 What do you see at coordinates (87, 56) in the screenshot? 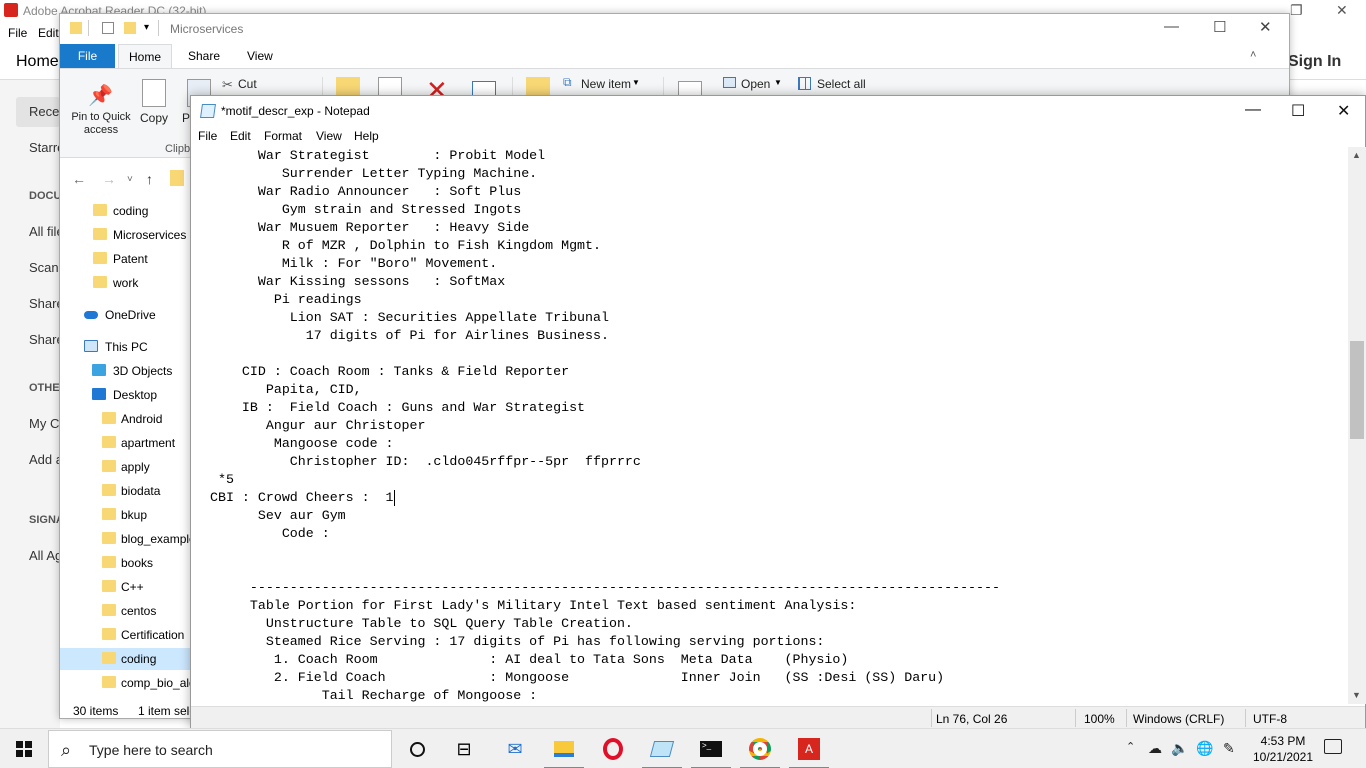
I see `tab-file: File` at bounding box center [87, 56].